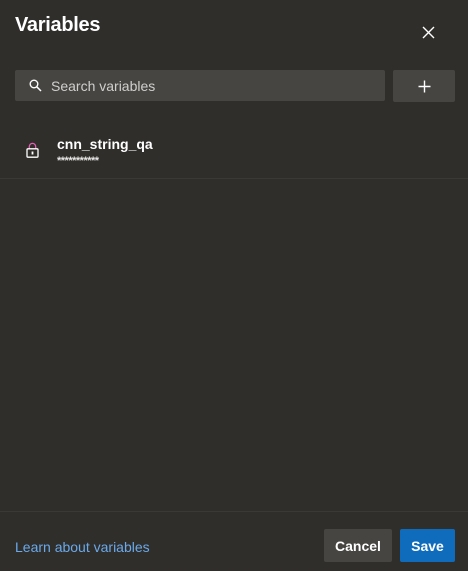 The image size is (468, 571). I want to click on panel-title: Variables, so click(58, 25).